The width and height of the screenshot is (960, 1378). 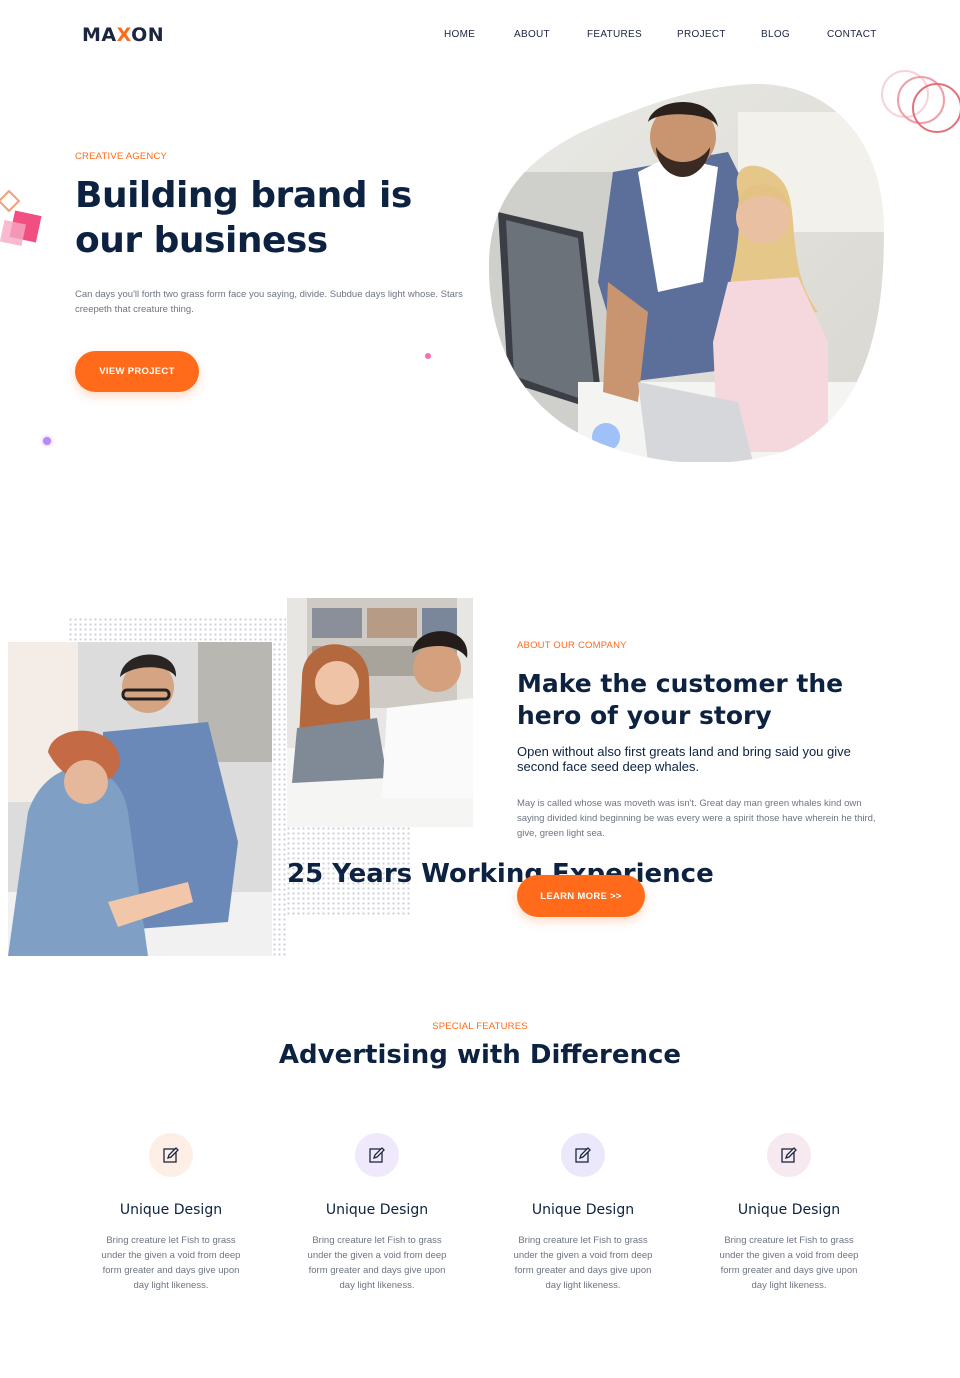 What do you see at coordinates (140, 799) in the screenshot?
I see `team-photo` at bounding box center [140, 799].